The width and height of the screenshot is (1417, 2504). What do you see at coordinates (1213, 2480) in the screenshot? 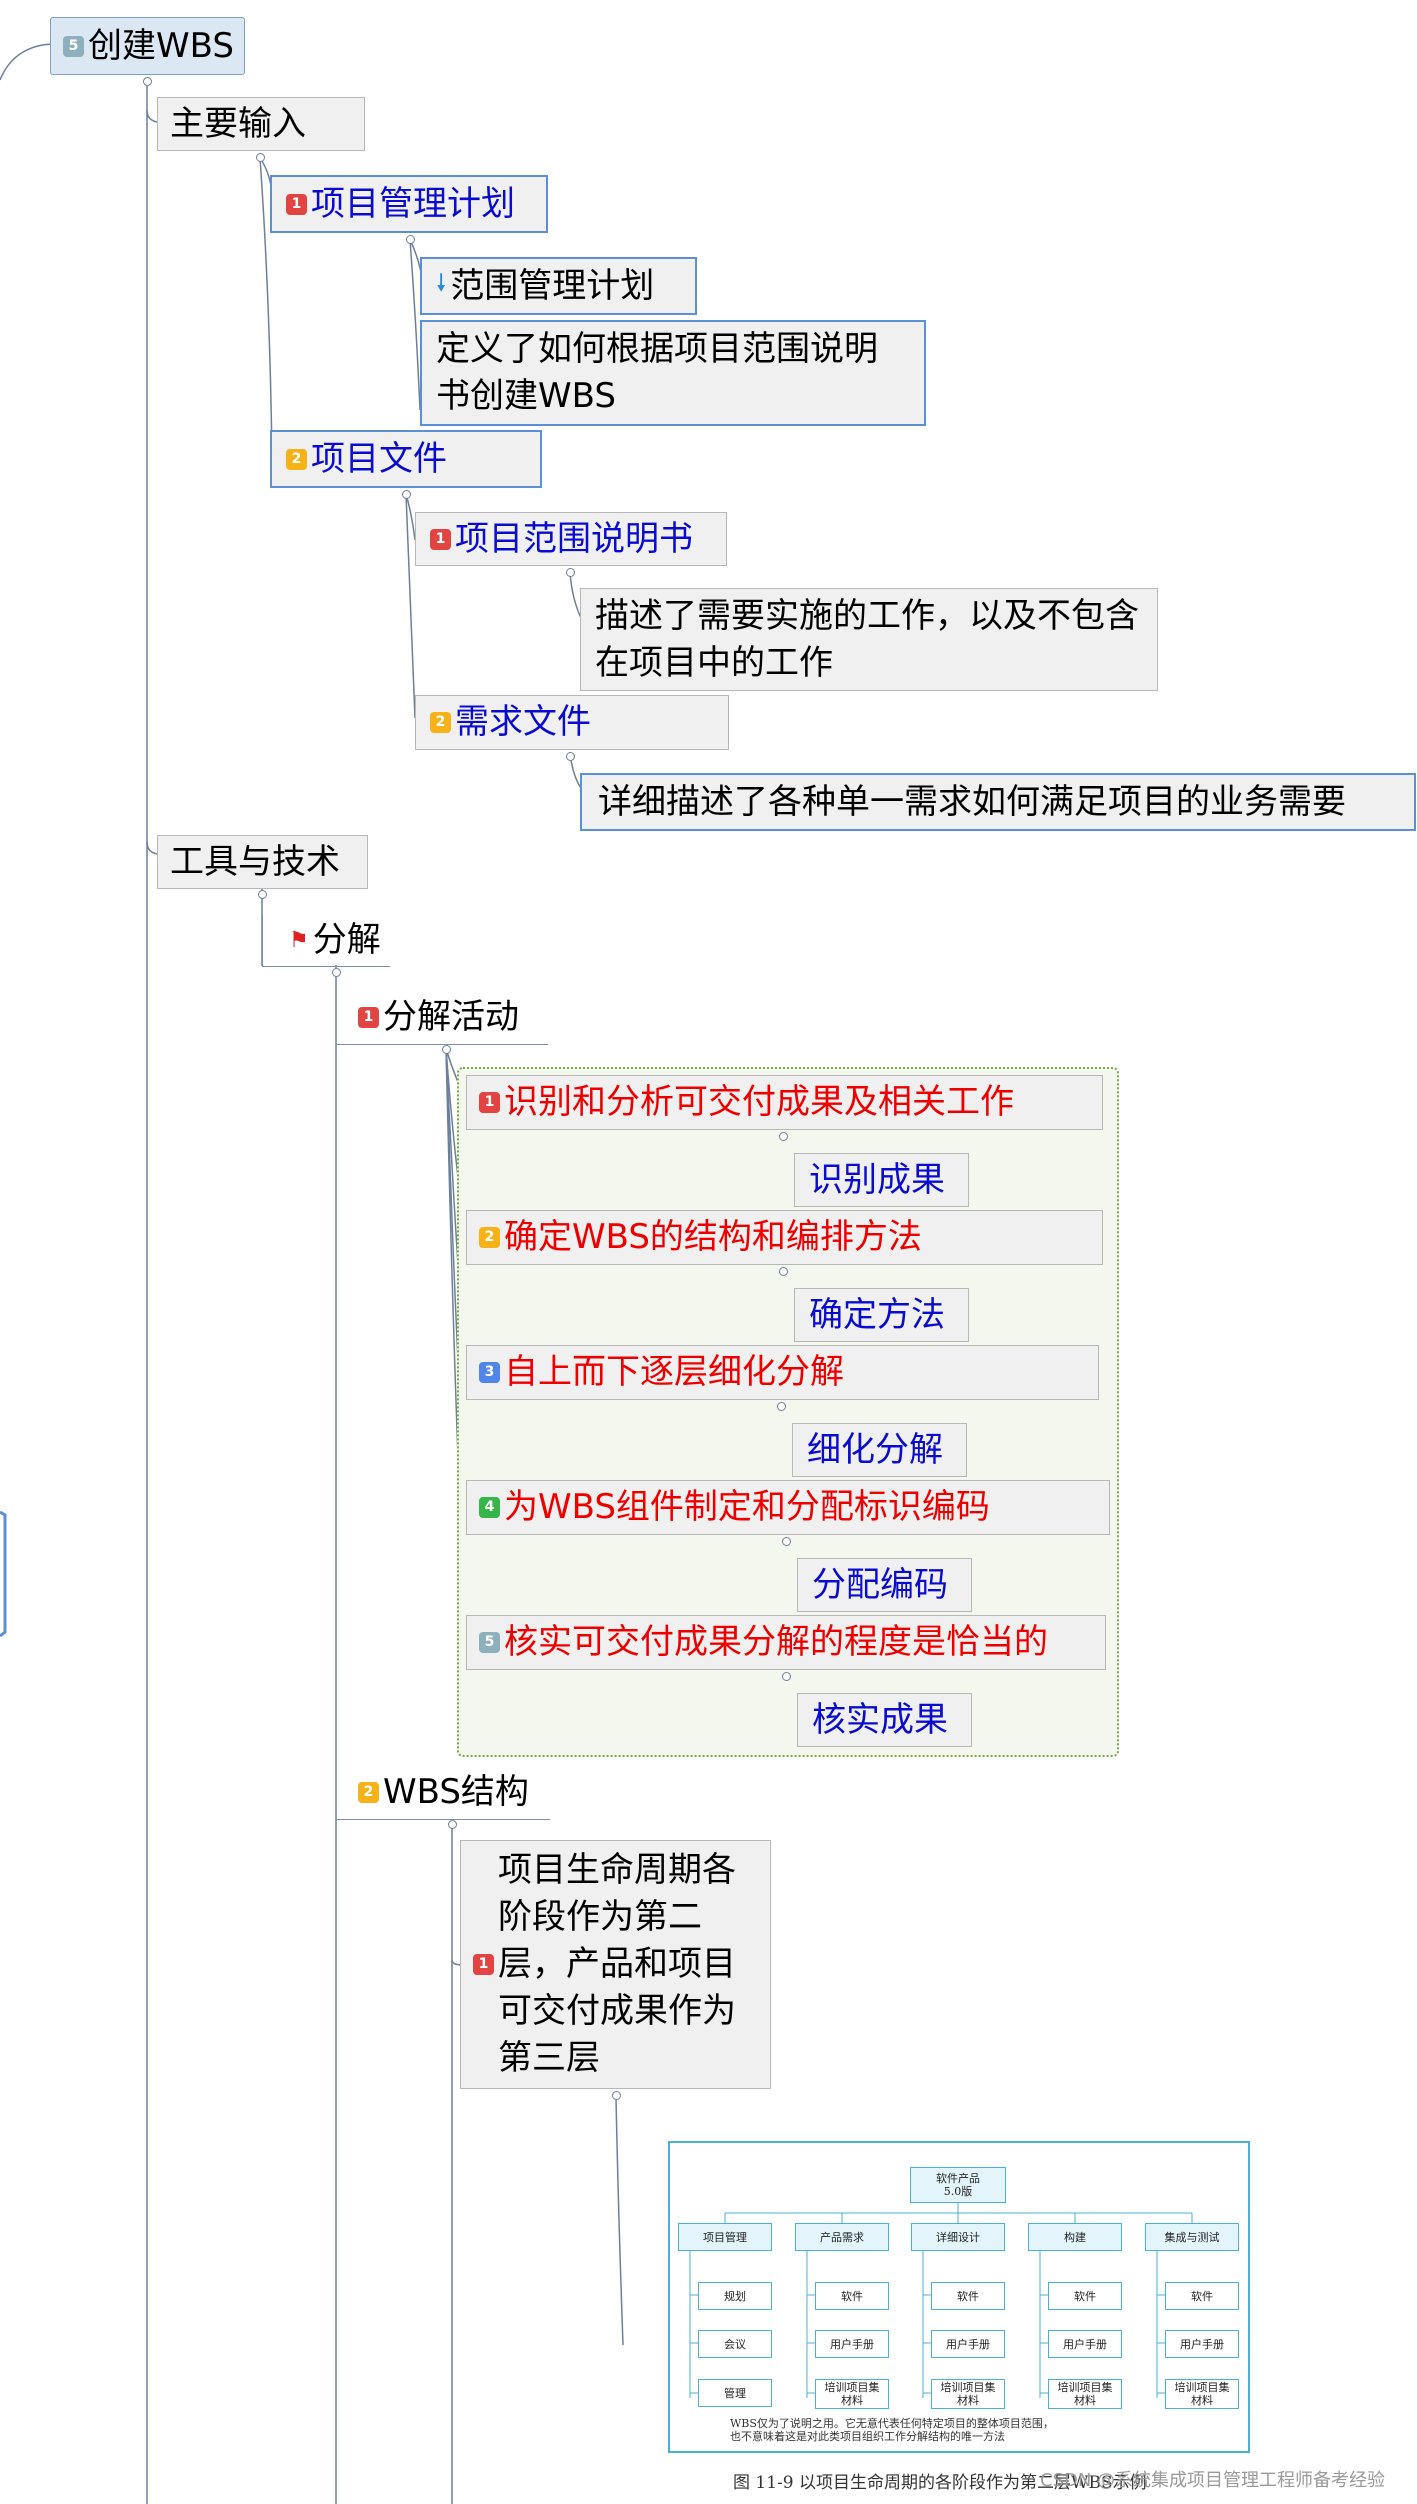
I see `watermark: CSDN @系统集成项目管理工程师备考经验` at bounding box center [1213, 2480].